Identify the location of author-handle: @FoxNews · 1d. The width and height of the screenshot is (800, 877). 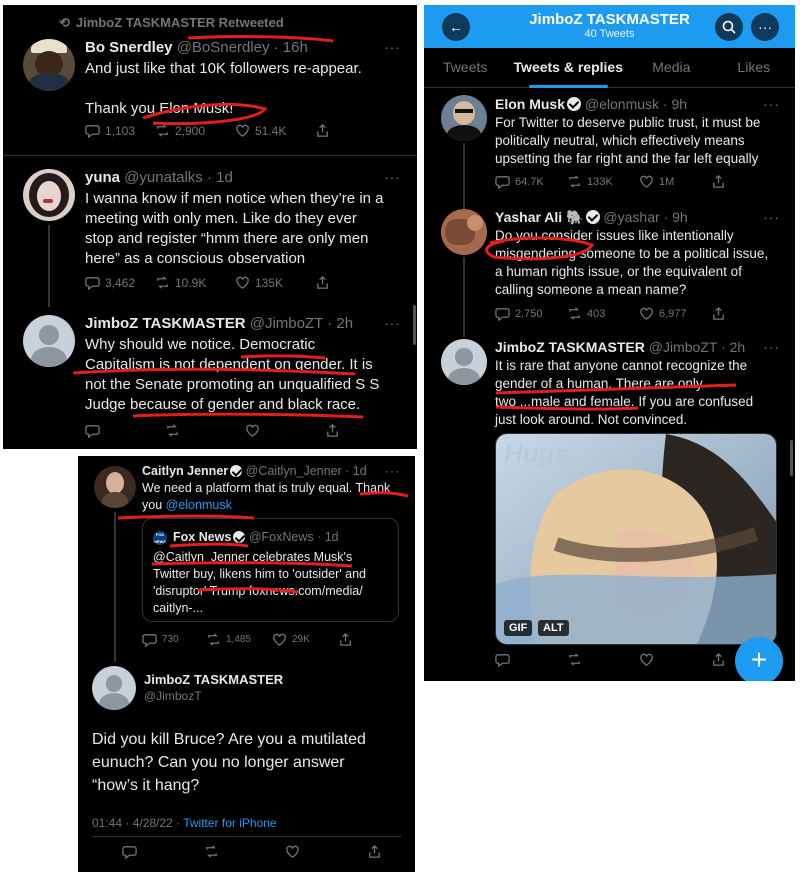
(294, 537).